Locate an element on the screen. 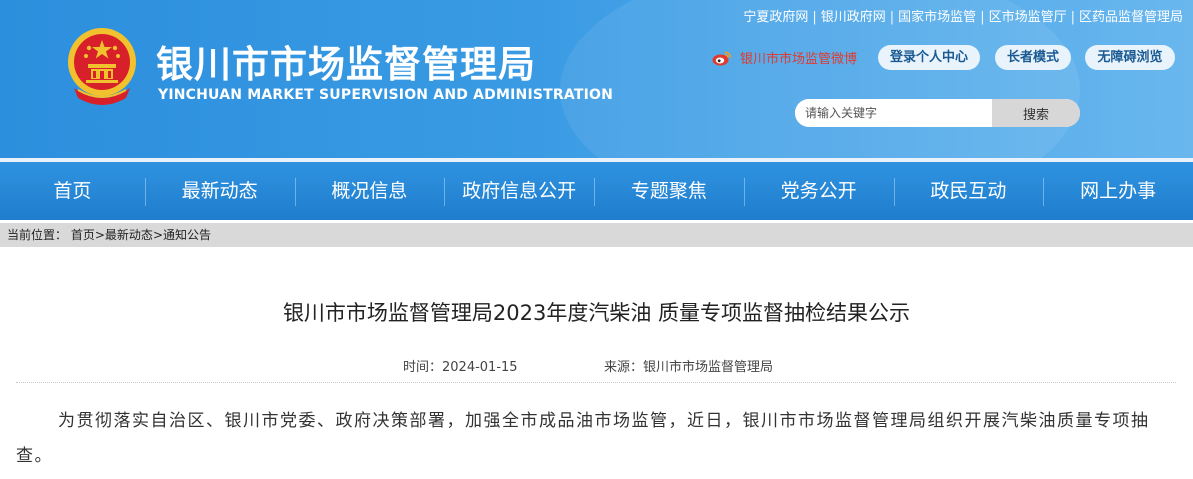 Image resolution: width=1193 pixels, height=479 pixels. top-link-regional-market: 区市场监管厅 is located at coordinates (1028, 17).